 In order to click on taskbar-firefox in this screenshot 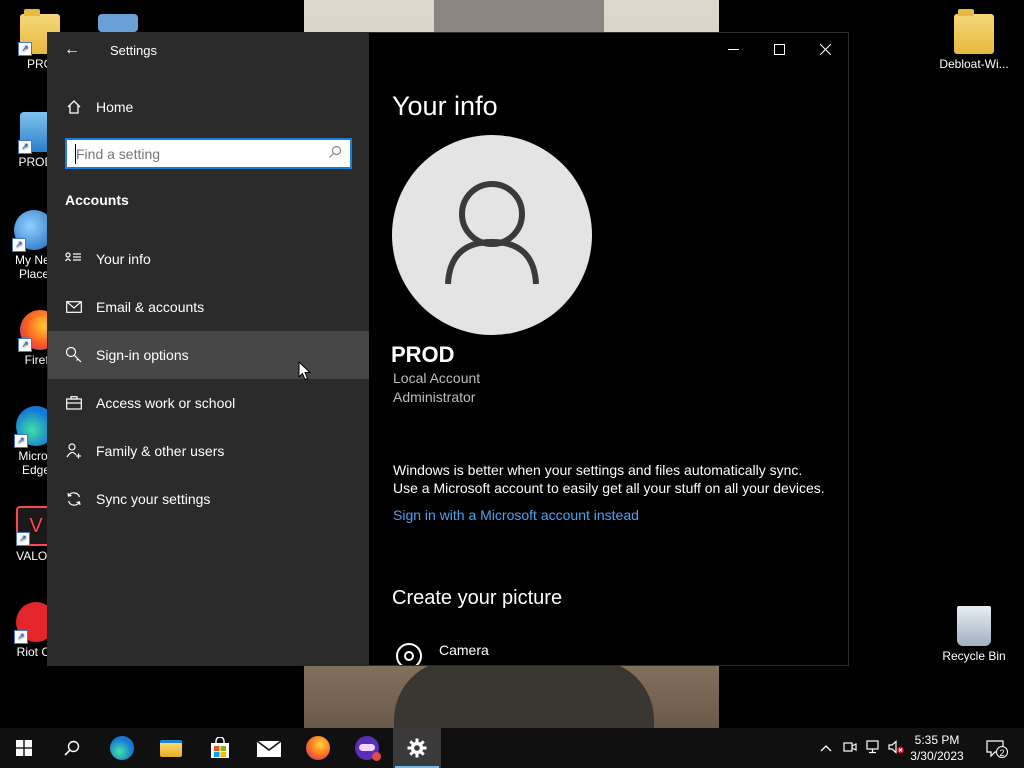, I will do `click(318, 748)`.